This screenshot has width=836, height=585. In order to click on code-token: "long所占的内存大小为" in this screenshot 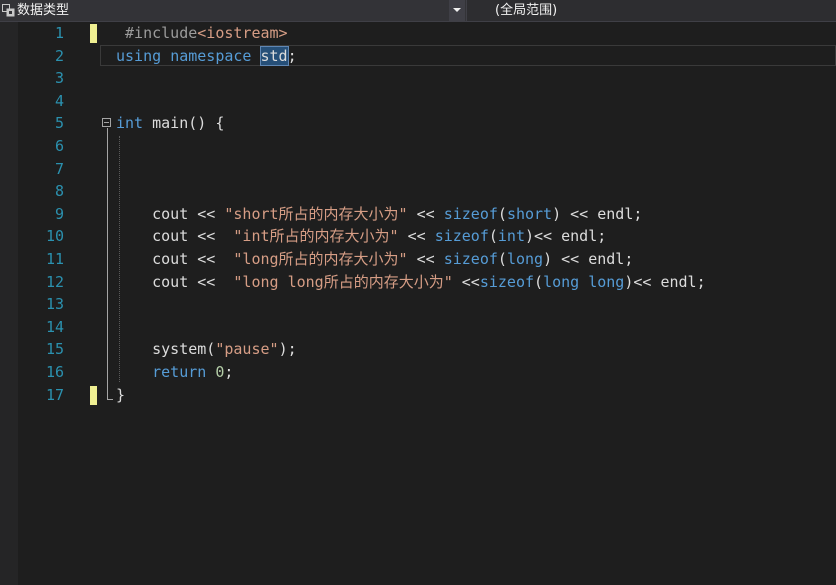, I will do `click(320, 258)`.